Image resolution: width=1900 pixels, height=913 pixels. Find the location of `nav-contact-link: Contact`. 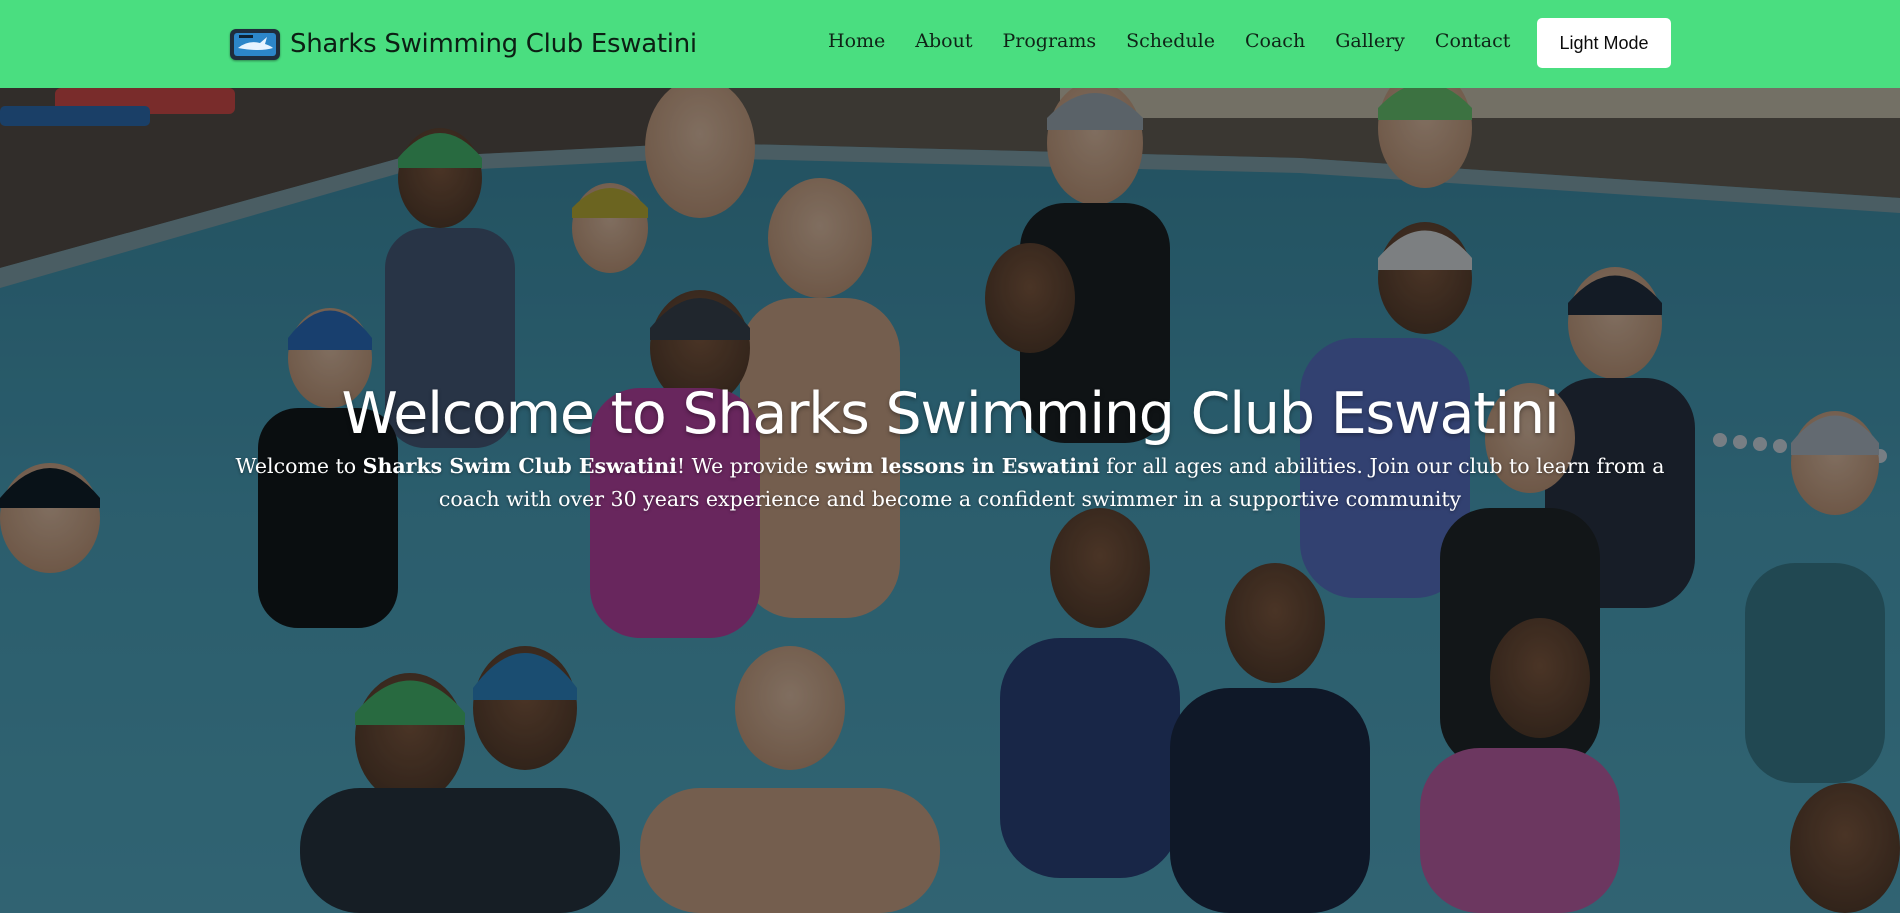

nav-contact-link: Contact is located at coordinates (1472, 41).